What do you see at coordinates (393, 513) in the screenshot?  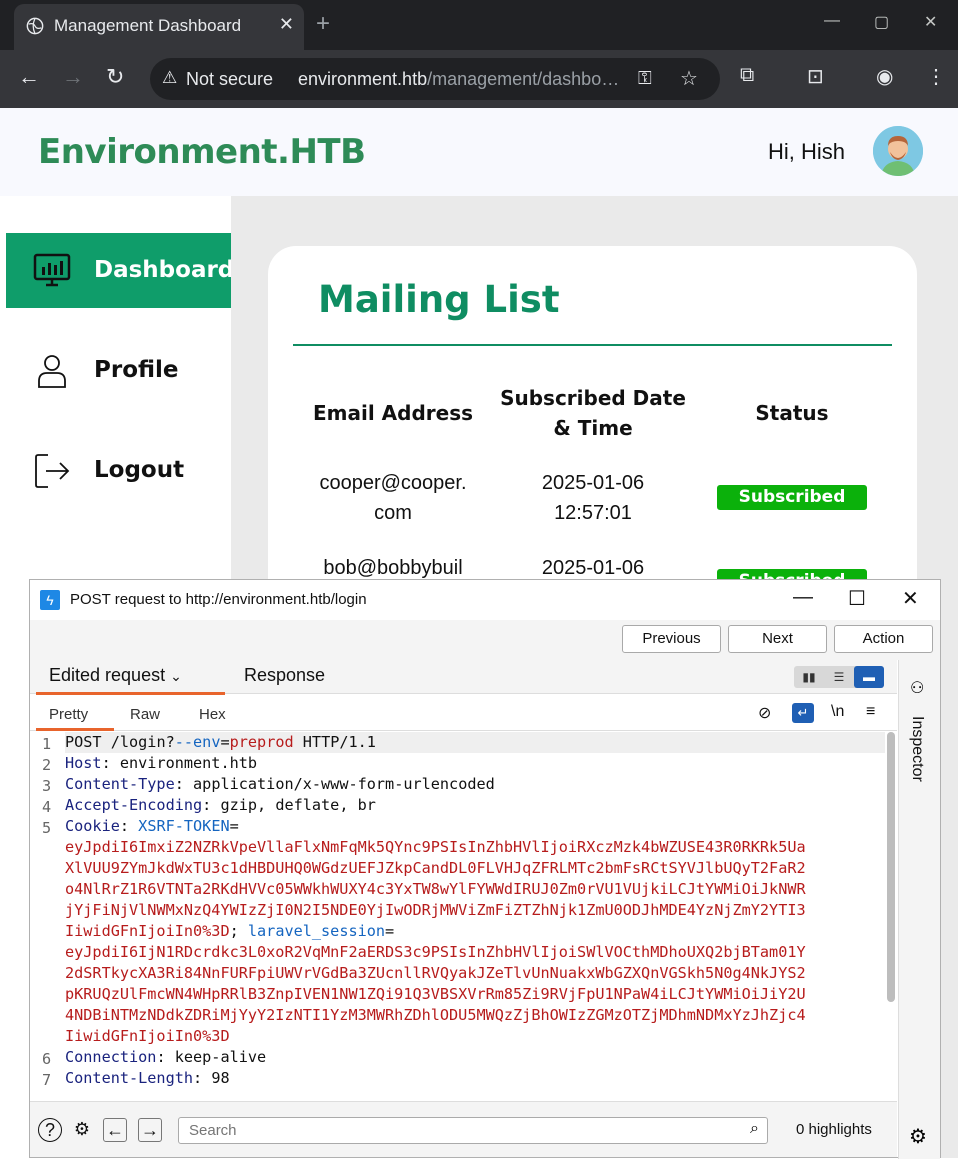 I see `email-cell-line2: com` at bounding box center [393, 513].